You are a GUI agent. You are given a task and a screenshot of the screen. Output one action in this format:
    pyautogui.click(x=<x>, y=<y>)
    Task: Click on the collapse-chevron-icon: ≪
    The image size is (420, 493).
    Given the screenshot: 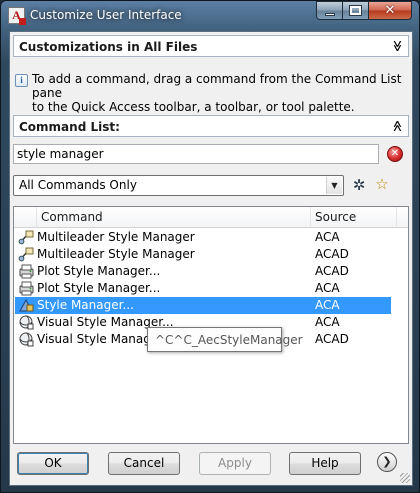 What is the action you would take?
    pyautogui.click(x=397, y=126)
    